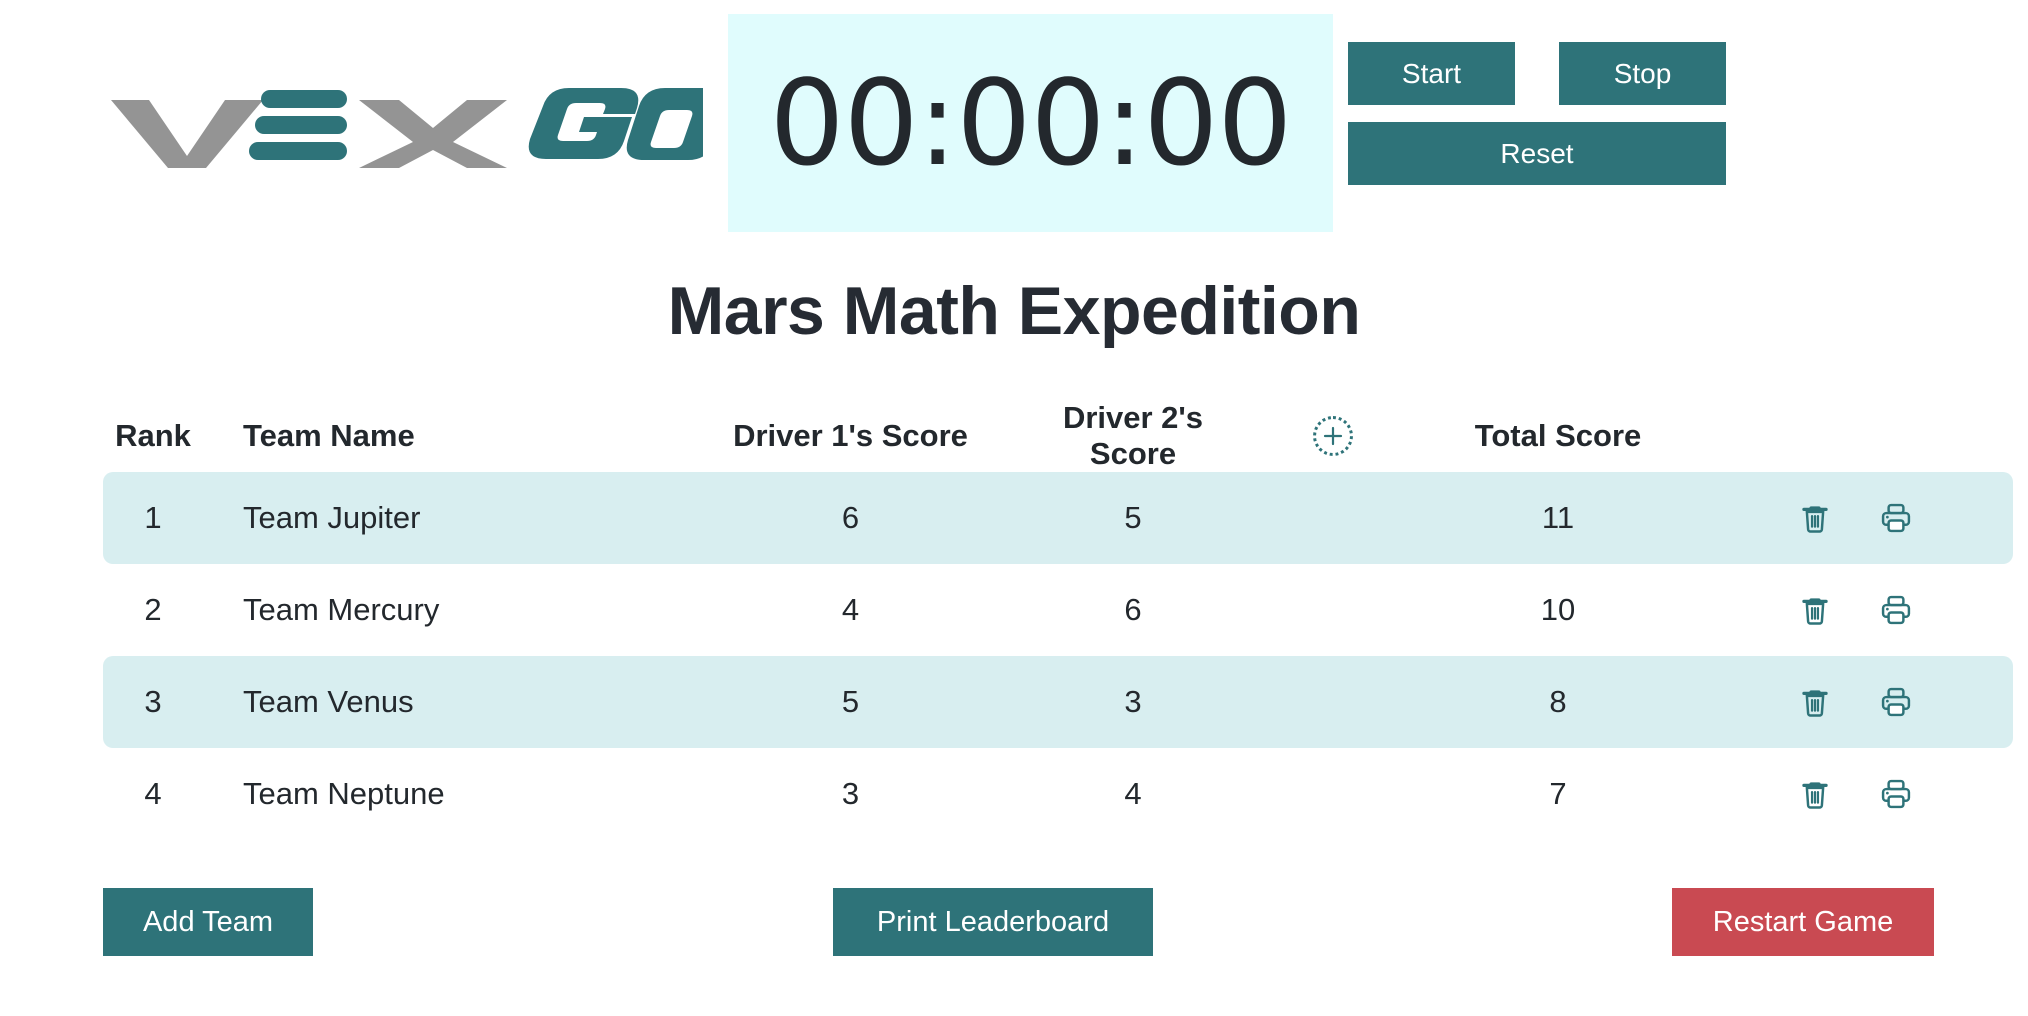 Image resolution: width=2028 pixels, height=1016 pixels. Describe the element at coordinates (208, 922) in the screenshot. I see `add-team-button: Add Team` at that location.